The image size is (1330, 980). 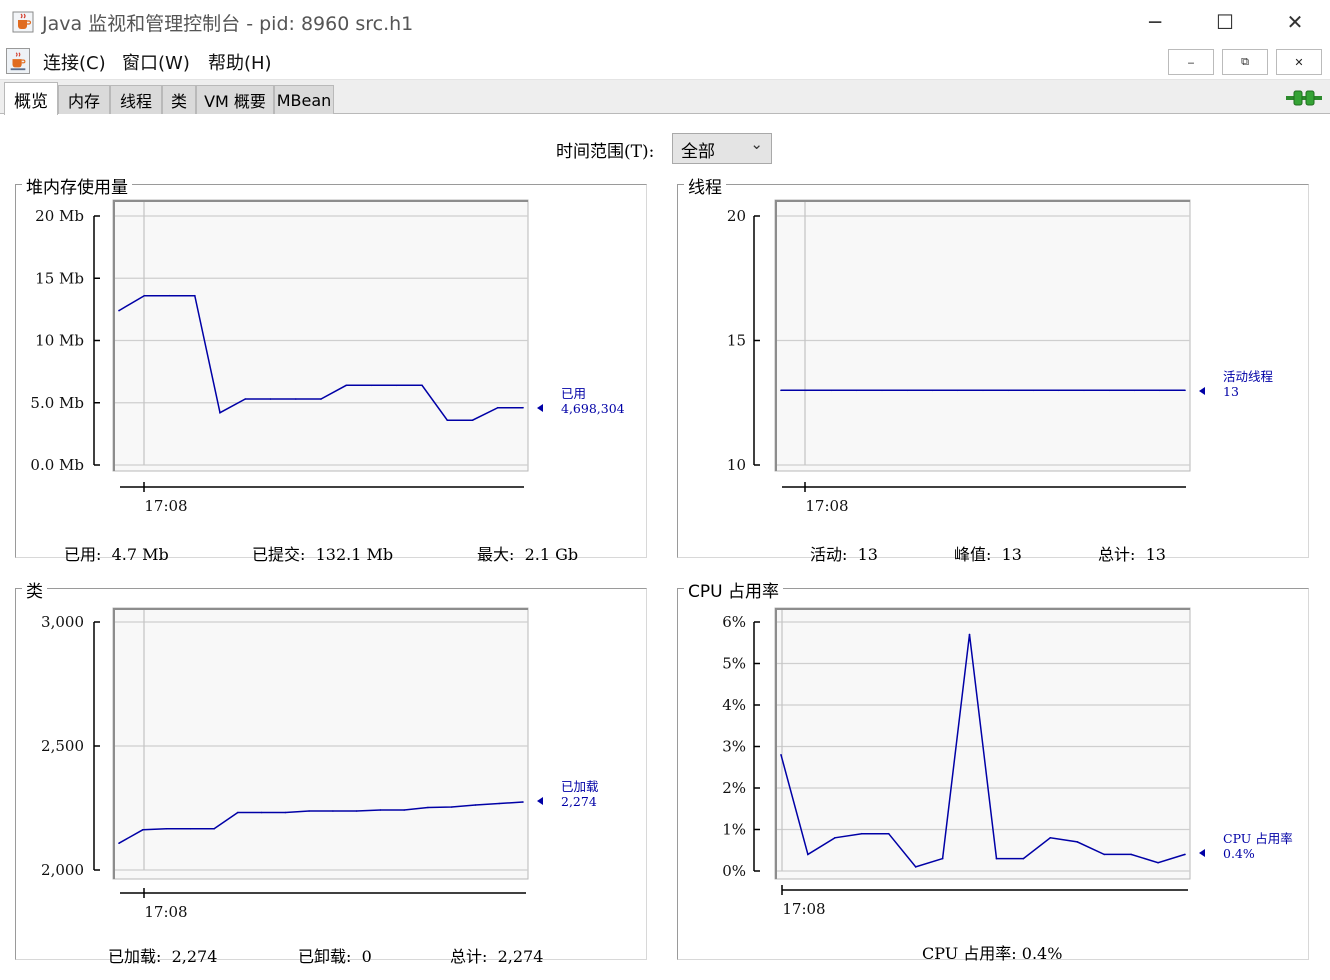 What do you see at coordinates (304, 99) in the screenshot?
I see `tab-mbean: MBean` at bounding box center [304, 99].